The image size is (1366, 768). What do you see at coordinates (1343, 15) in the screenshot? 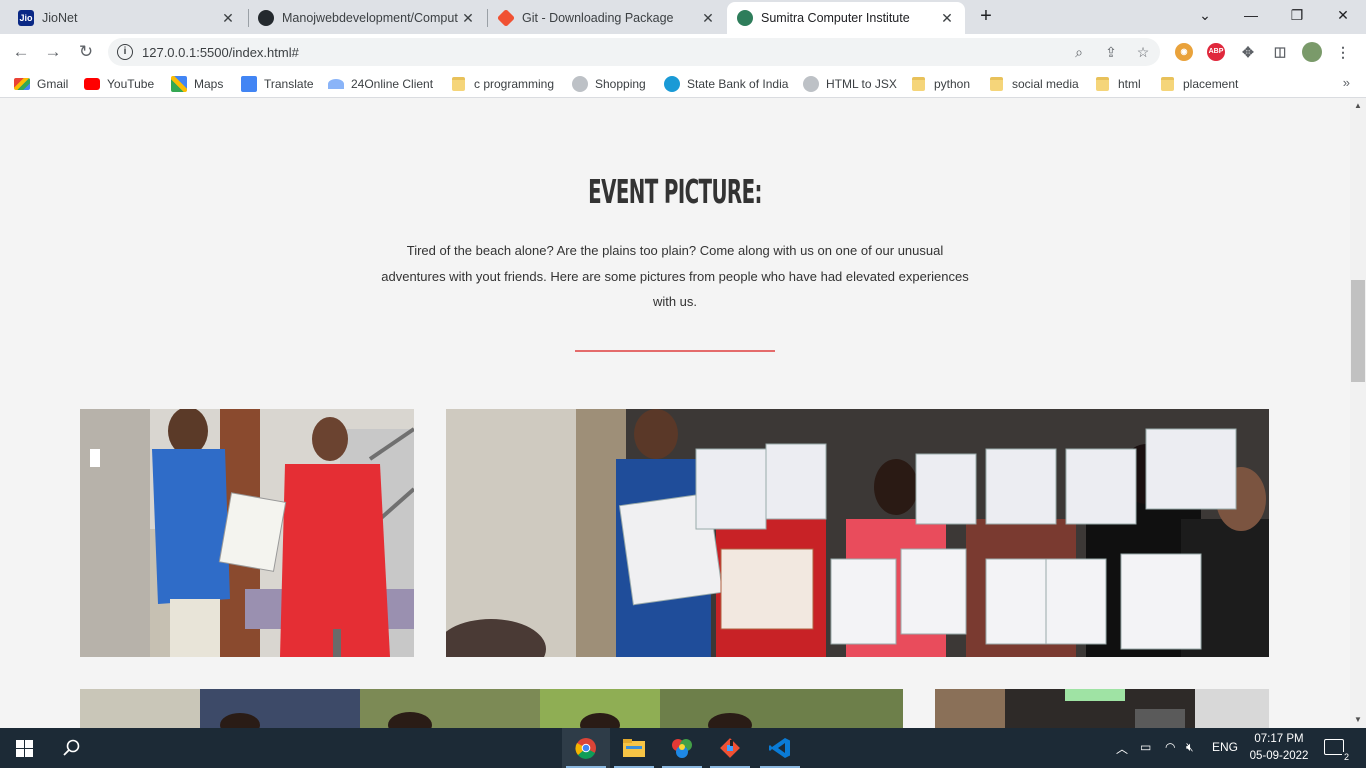
I see `window-close-button: ✕` at bounding box center [1343, 15].